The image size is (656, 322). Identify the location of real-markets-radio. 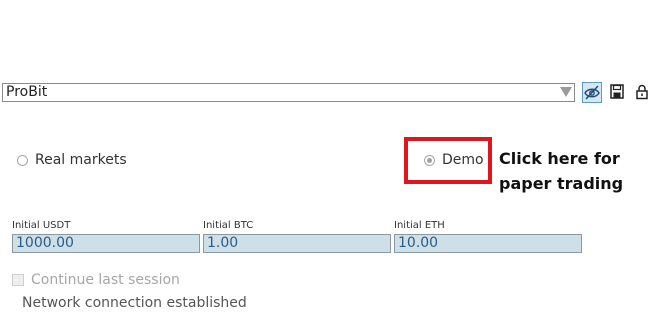
(22, 160).